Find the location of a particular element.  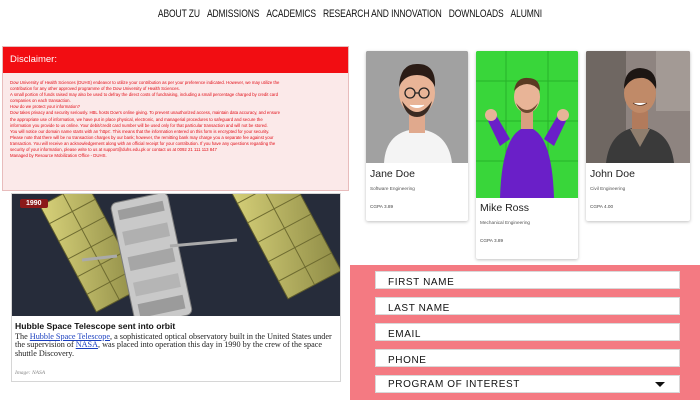

email-field is located at coordinates (527, 333).